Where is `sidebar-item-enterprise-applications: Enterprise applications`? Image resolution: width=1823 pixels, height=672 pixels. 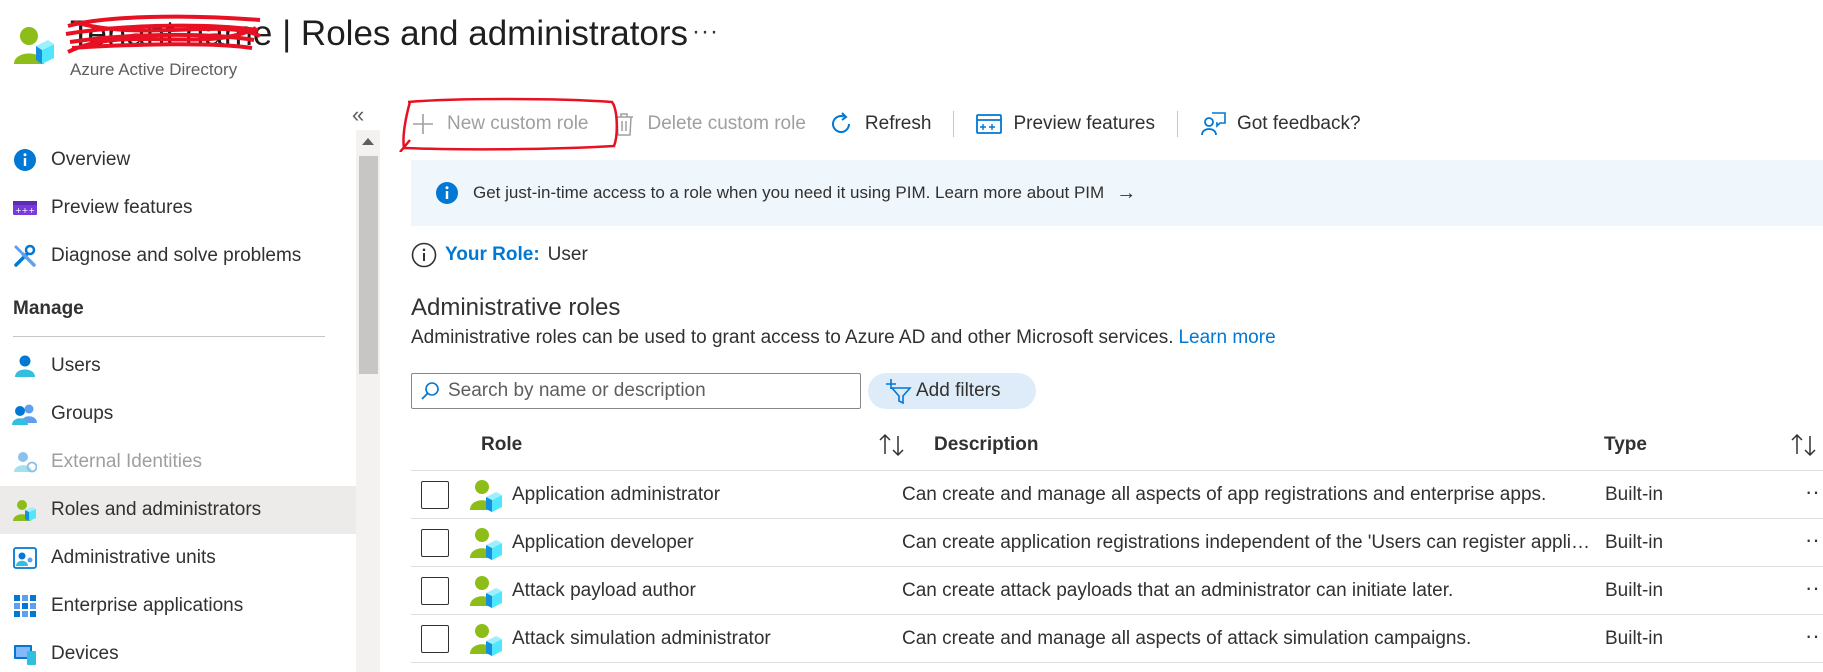 sidebar-item-enterprise-applications: Enterprise applications is located at coordinates (178, 606).